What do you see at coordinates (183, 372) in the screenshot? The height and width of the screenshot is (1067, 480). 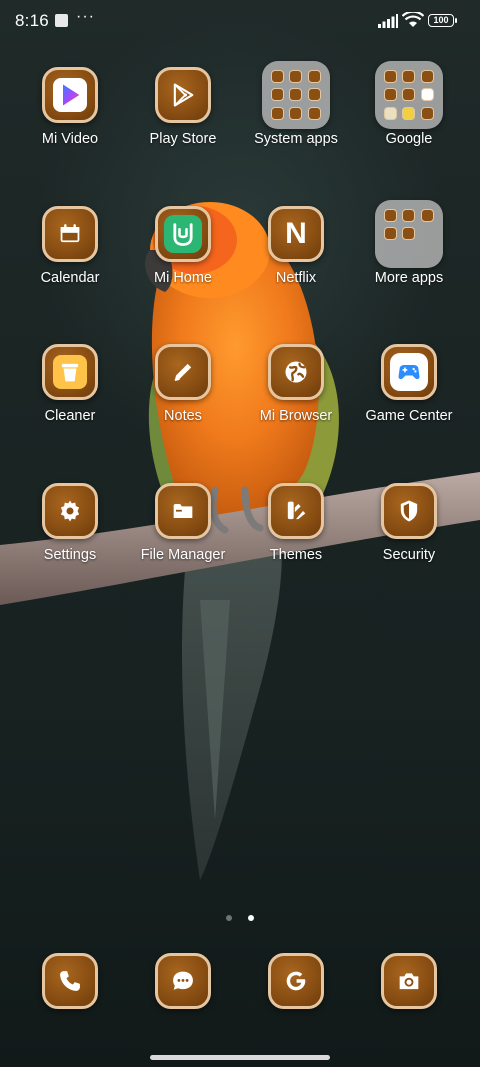 I see `notes-icon` at bounding box center [183, 372].